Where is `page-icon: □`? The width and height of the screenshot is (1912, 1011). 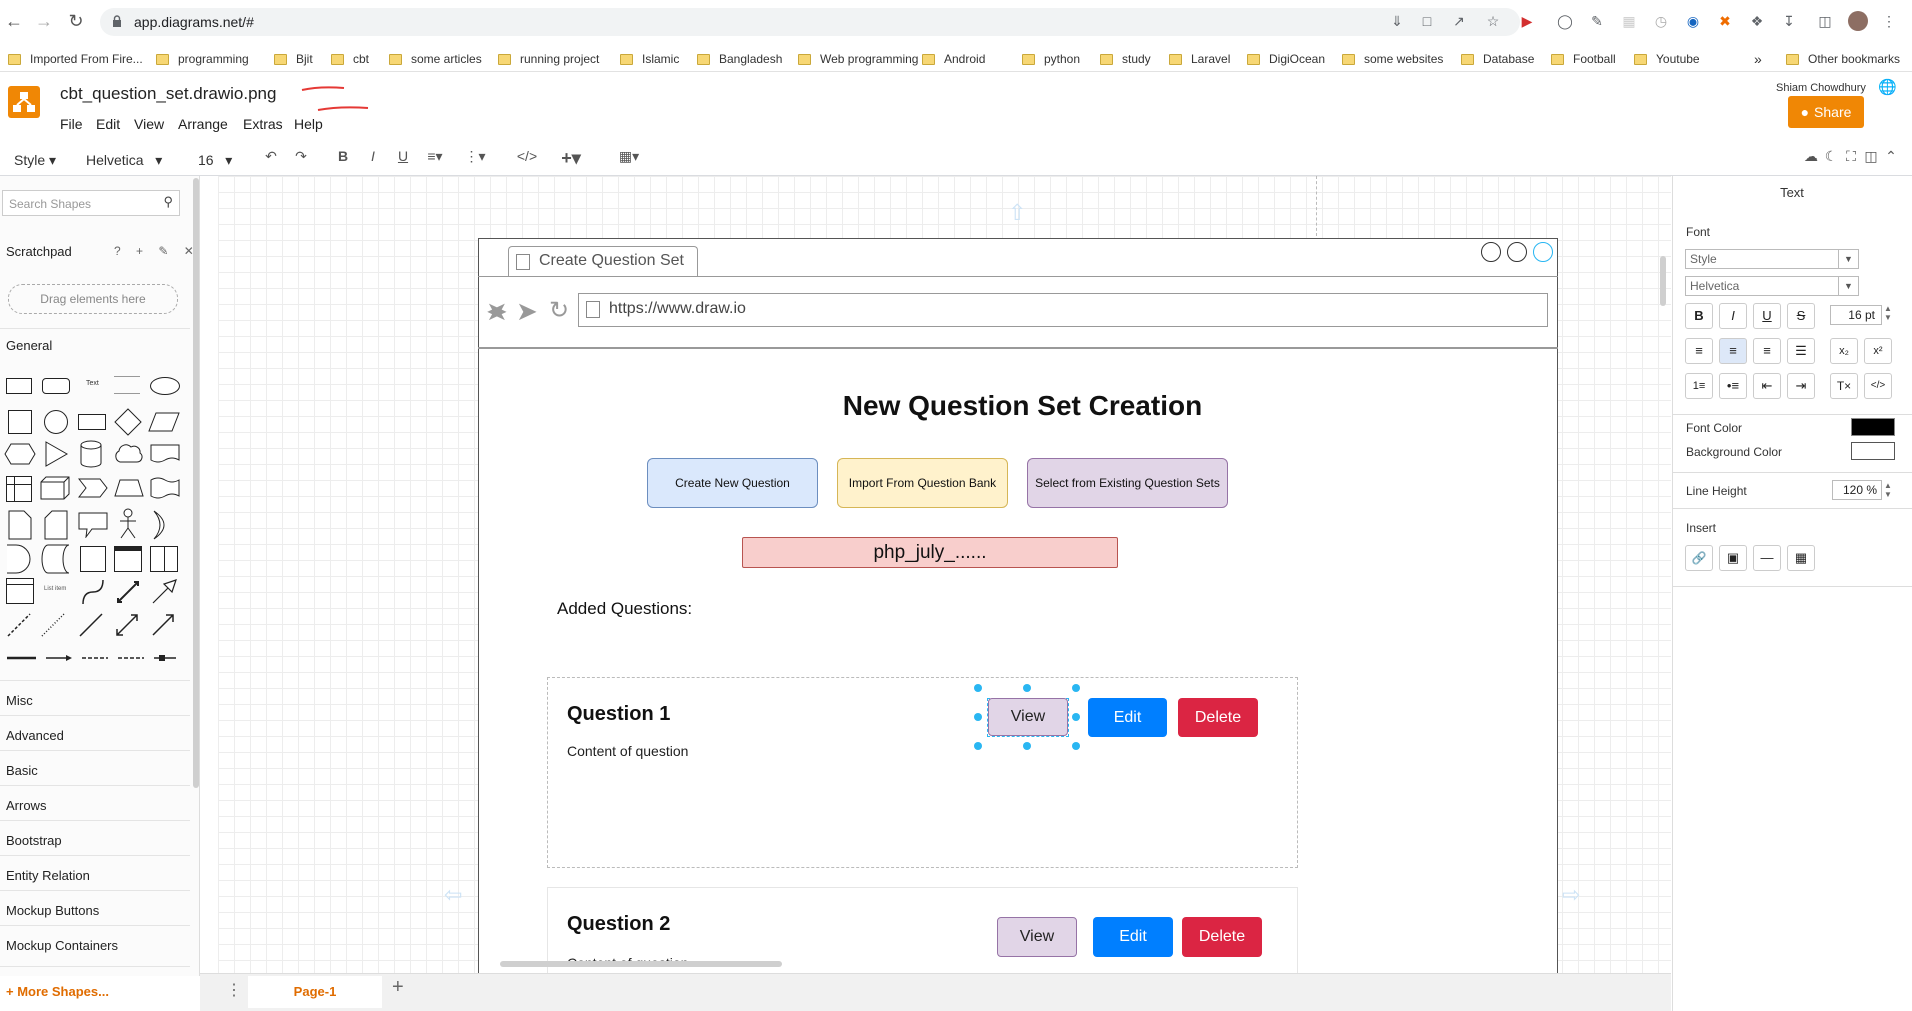 page-icon: □ is located at coordinates (1427, 21).